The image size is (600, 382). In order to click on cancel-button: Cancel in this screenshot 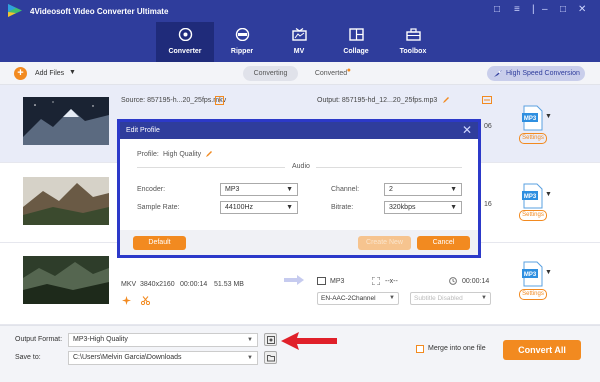, I will do `click(443, 243)`.